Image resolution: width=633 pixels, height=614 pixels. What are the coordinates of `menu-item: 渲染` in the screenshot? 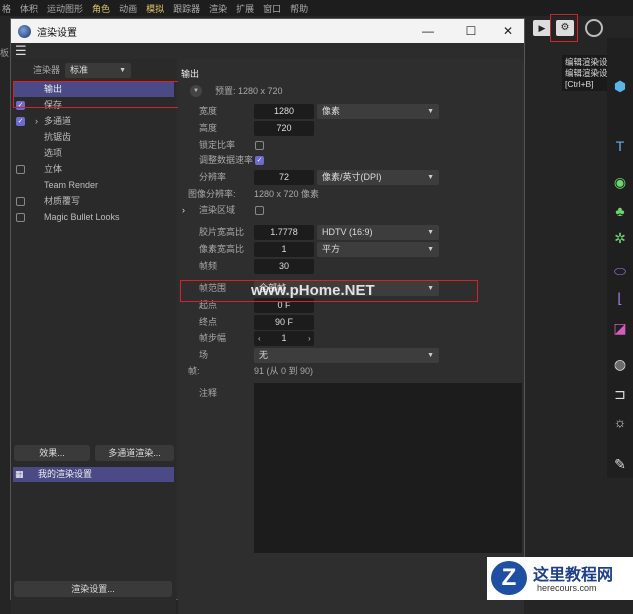 It's located at (218, 8).